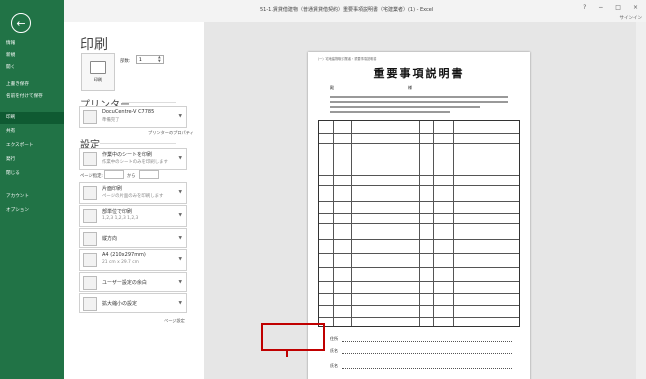 The width and height of the screenshot is (646, 379). I want to click on doc-header: （一）宅地建物取引業者・重要事項説明書, so click(346, 59).